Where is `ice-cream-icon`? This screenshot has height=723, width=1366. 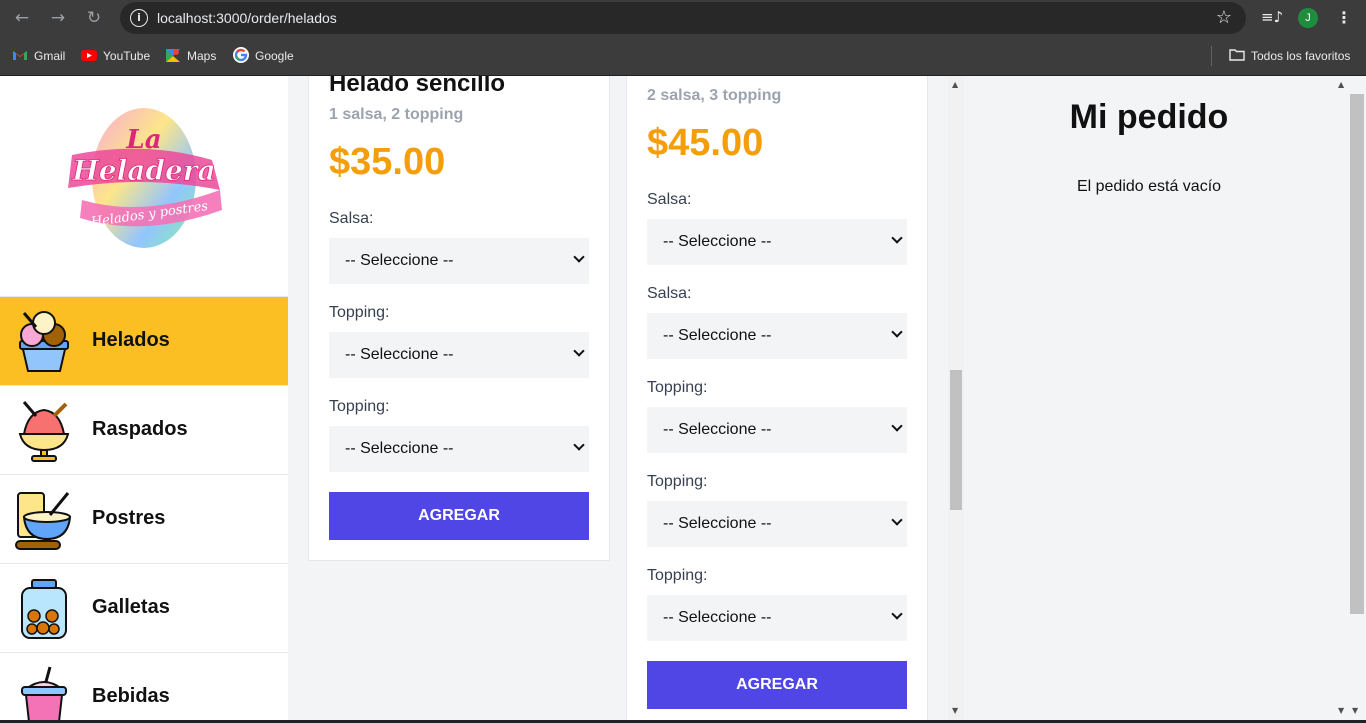 ice-cream-icon is located at coordinates (44, 341).